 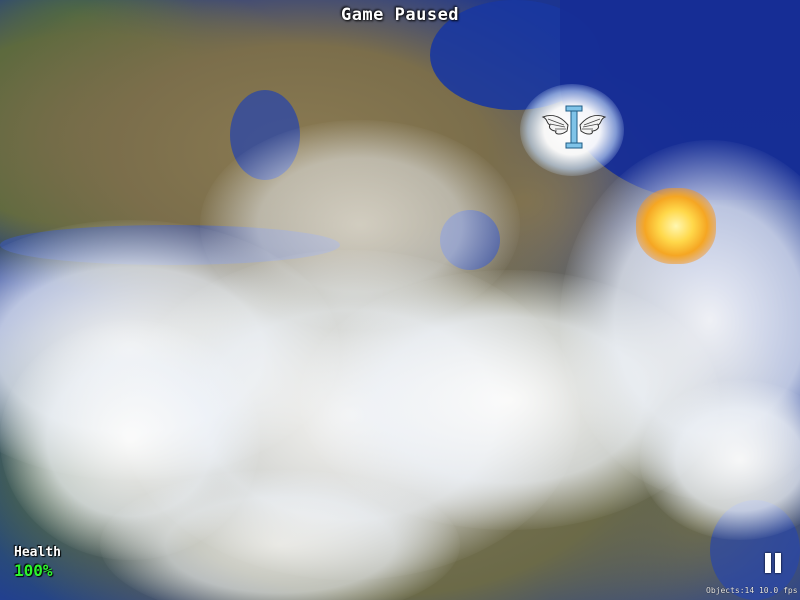 I want to click on game-status-title: Game Paused, so click(x=400, y=15).